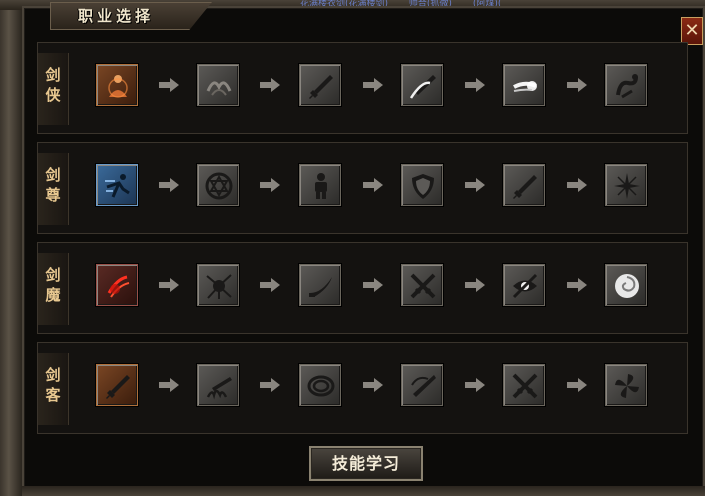 The width and height of the screenshot is (705, 496). I want to click on meditate-icon, so click(118, 86).